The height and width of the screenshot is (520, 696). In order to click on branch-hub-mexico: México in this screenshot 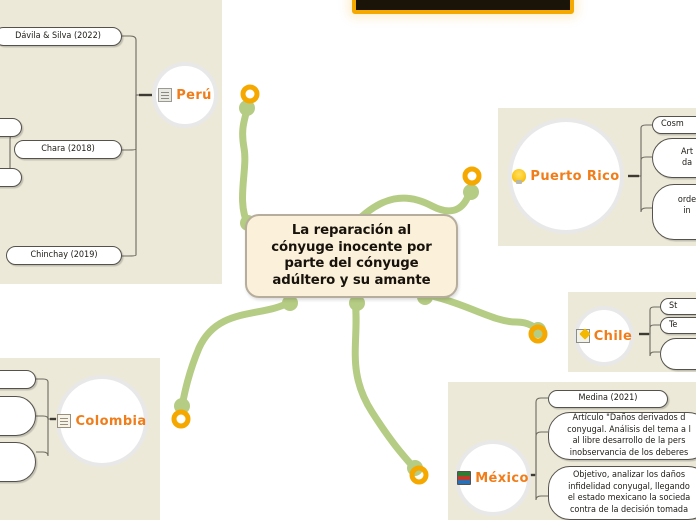, I will do `click(493, 478)`.